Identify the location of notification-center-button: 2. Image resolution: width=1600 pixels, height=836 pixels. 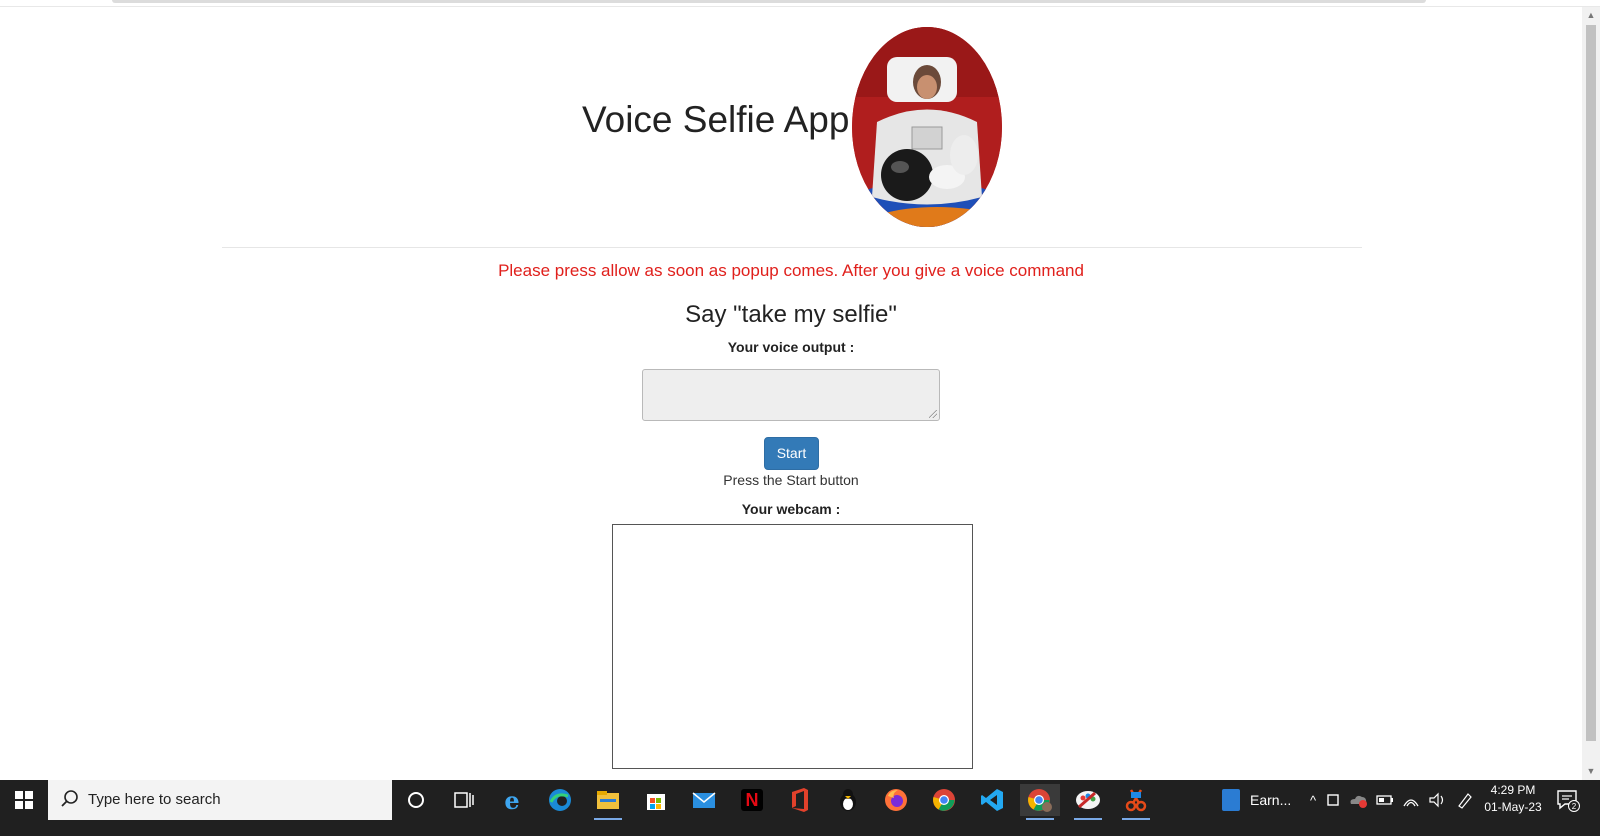
(1568, 800).